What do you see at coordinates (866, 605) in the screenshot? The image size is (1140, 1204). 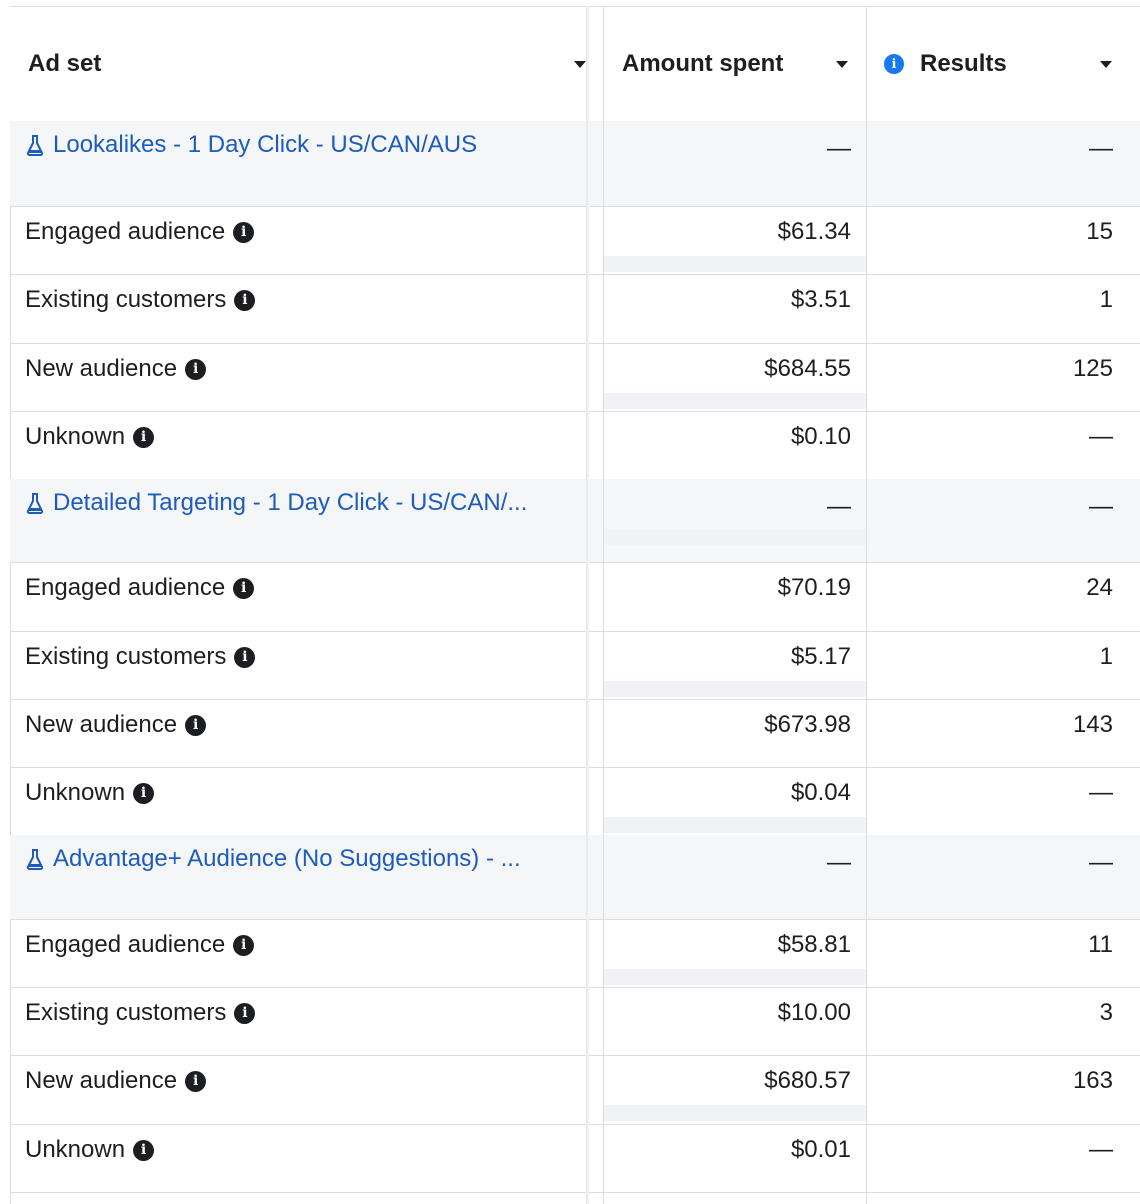 I see `column-divider` at bounding box center [866, 605].